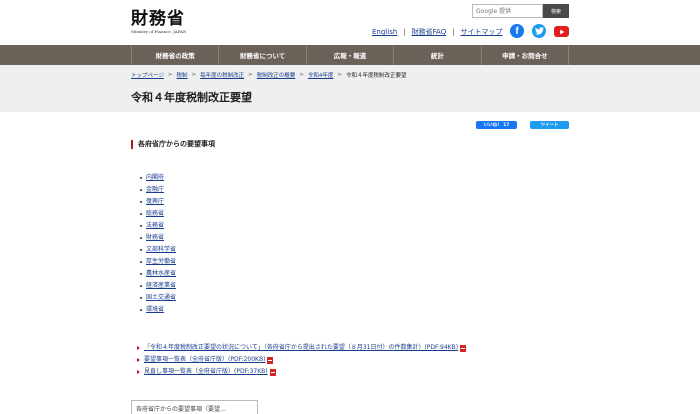  What do you see at coordinates (182, 75) in the screenshot?
I see `breadcrumb-link: 税制` at bounding box center [182, 75].